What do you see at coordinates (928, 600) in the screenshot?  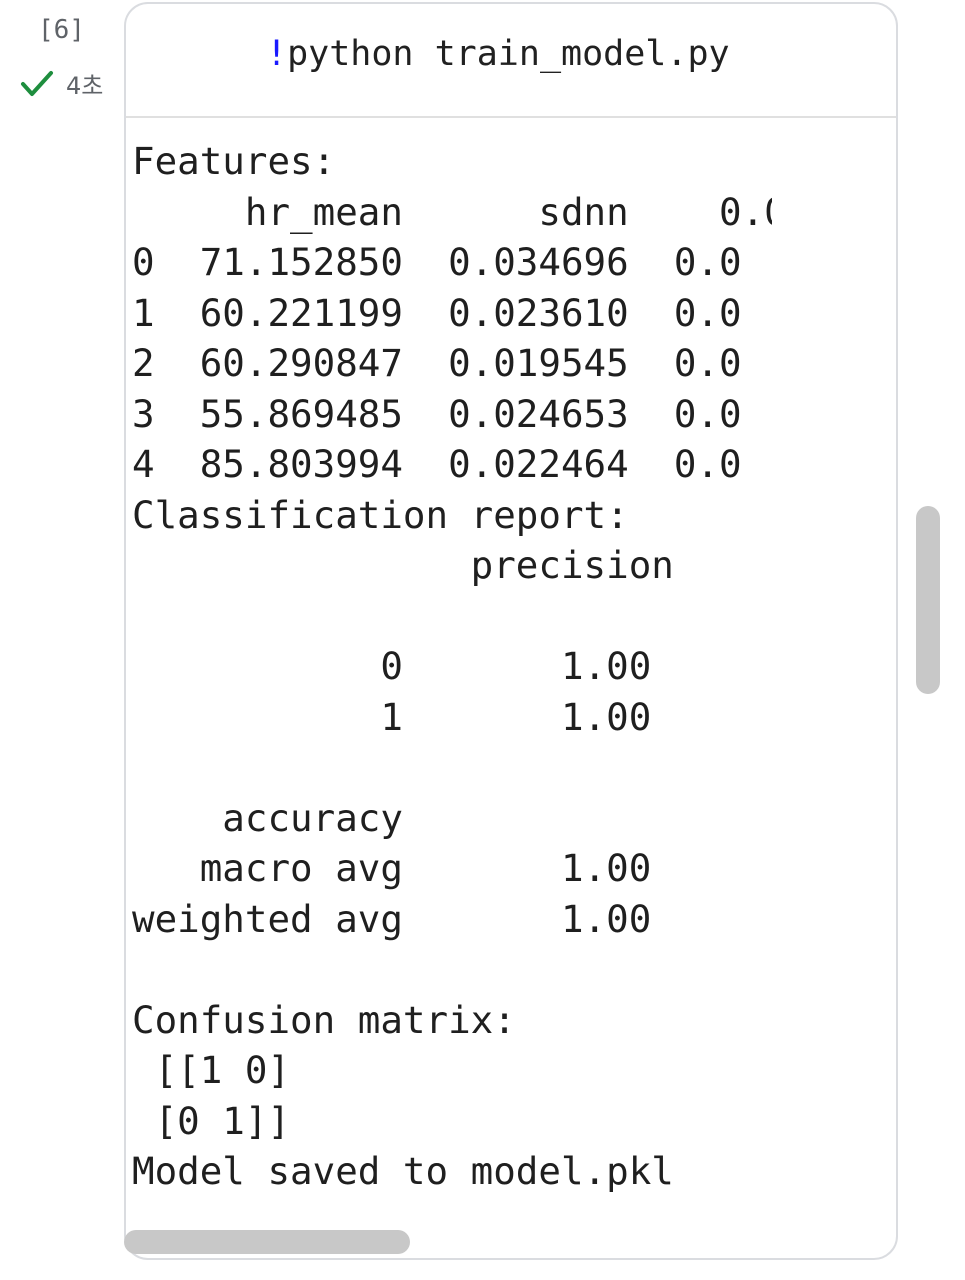 I see `vertical-scrollbar` at bounding box center [928, 600].